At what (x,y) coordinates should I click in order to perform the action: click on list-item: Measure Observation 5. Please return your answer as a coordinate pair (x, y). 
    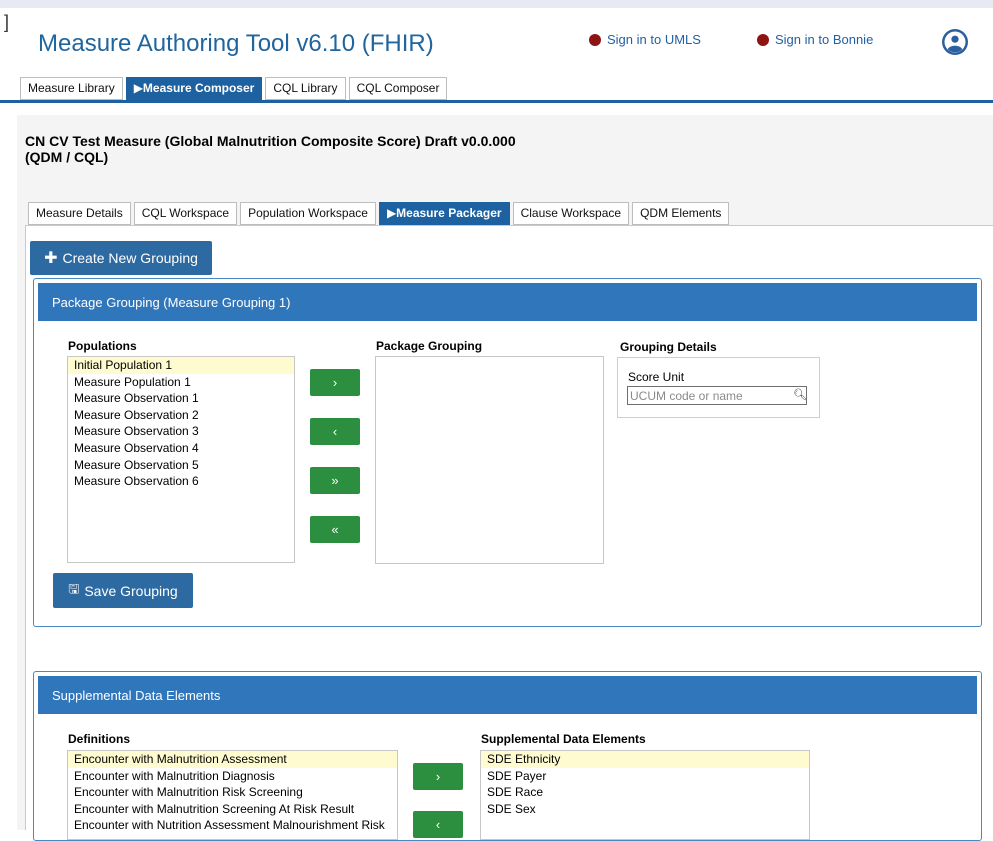
    Looking at the image, I should click on (181, 465).